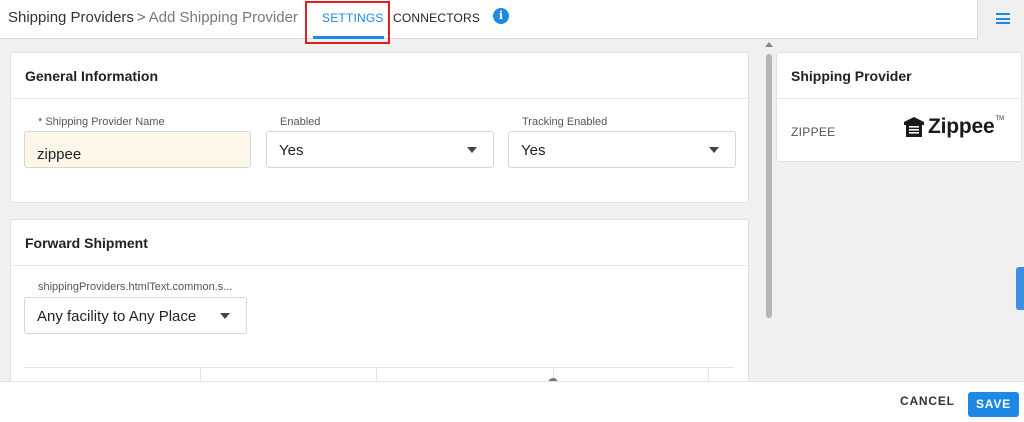 The height and width of the screenshot is (422, 1024). Describe the element at coordinates (223, 17) in the screenshot. I see `breadcrumb-current-page: Add Shipping Provider` at that location.